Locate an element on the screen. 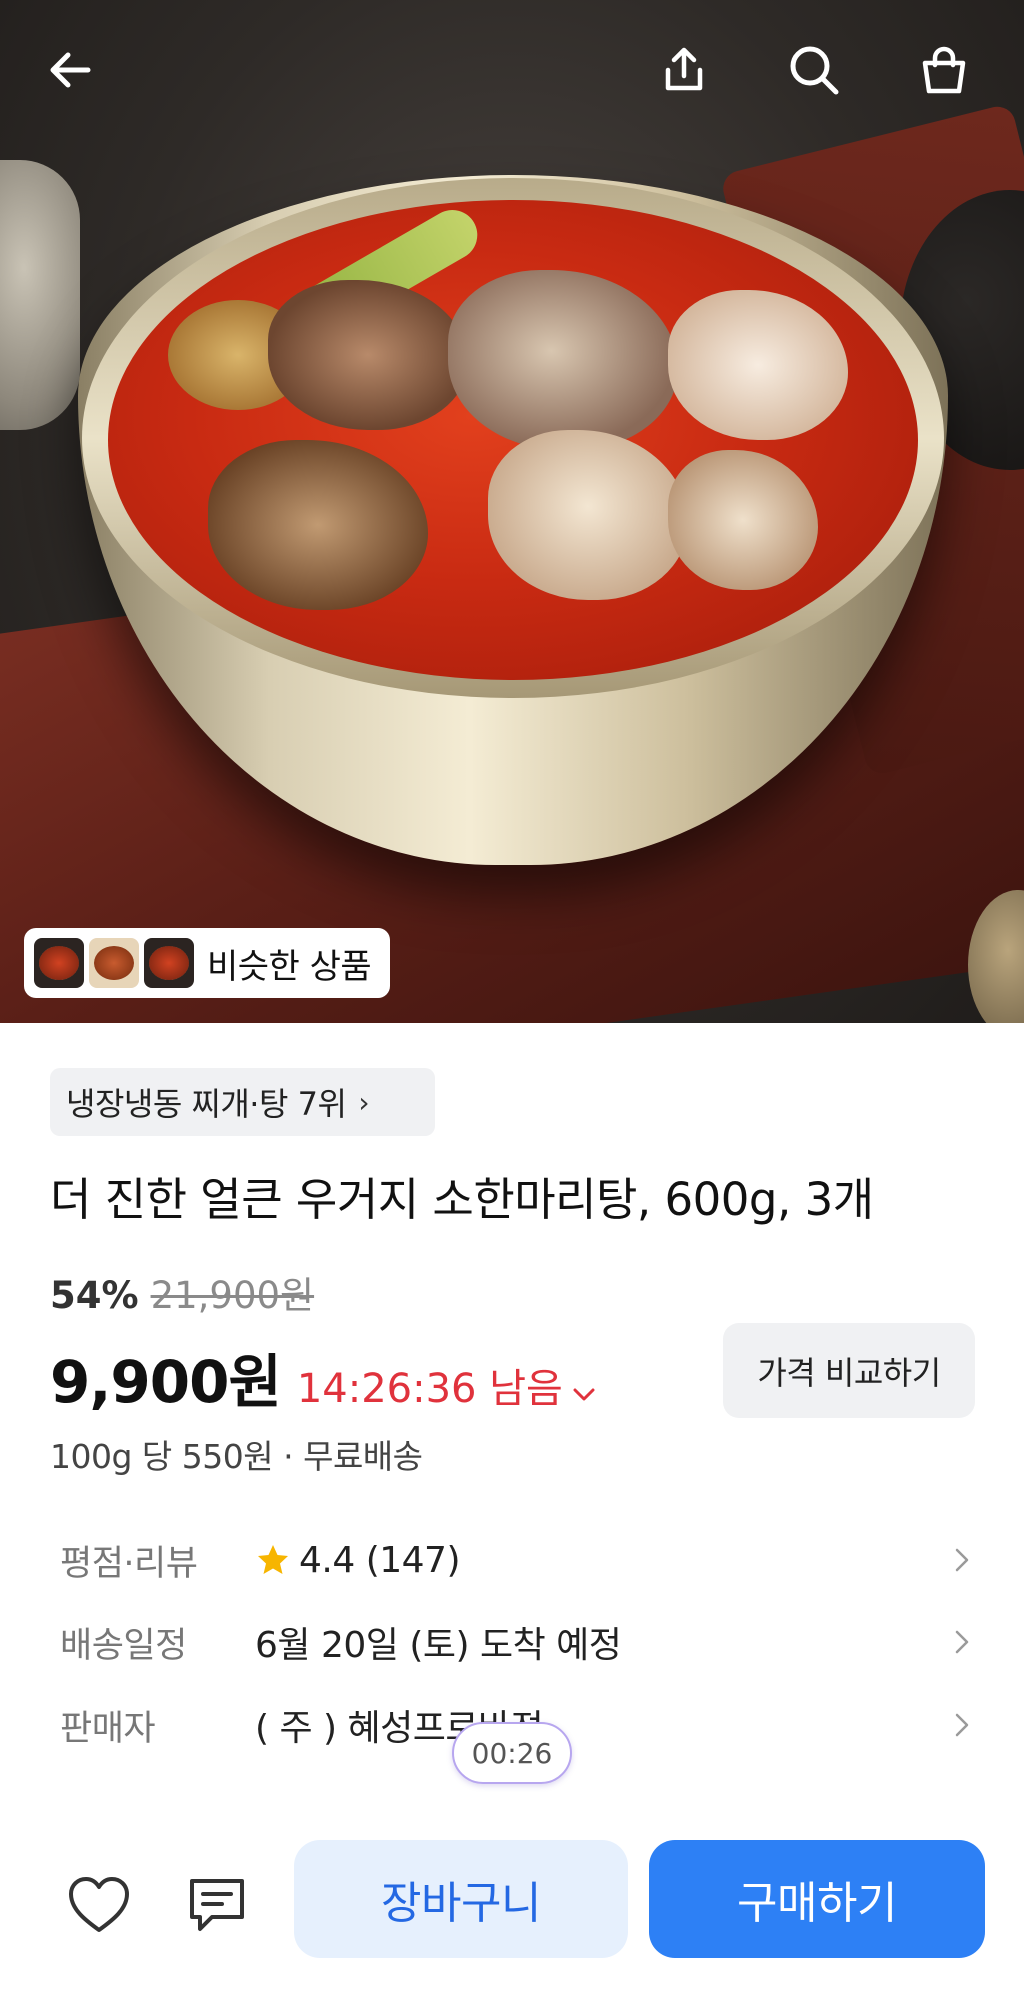 The height and width of the screenshot is (2008, 1024). ceramic-cup is located at coordinates (40, 295).